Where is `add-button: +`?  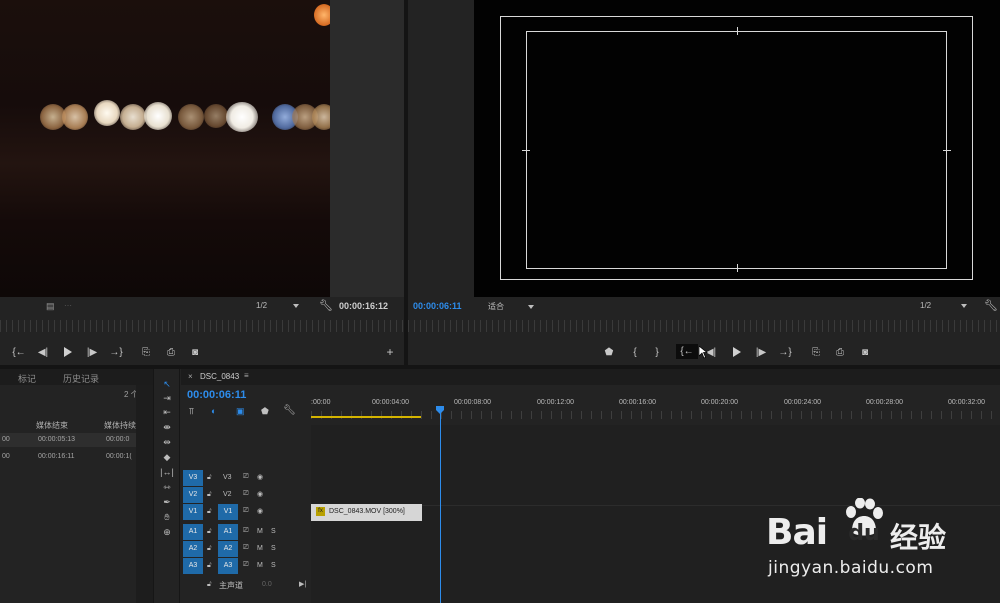 add-button: + is located at coordinates (390, 352).